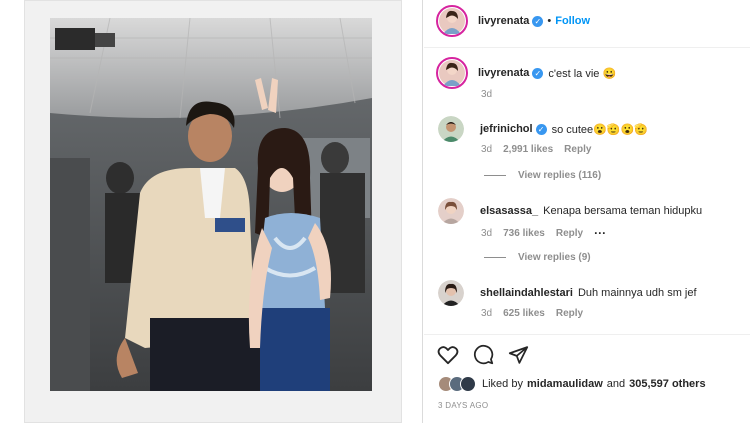 This screenshot has width=750, height=423. Describe the element at coordinates (667, 384) in the screenshot. I see `liked-by-others: 305,597 others` at that location.